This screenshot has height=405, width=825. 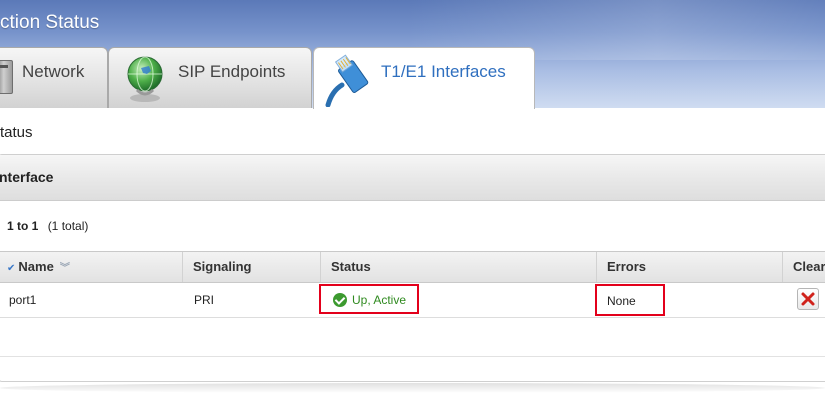 What do you see at coordinates (443, 71) in the screenshot?
I see `tab-t1-e1-interfaces-label: T1/E1 Interfaces` at bounding box center [443, 71].